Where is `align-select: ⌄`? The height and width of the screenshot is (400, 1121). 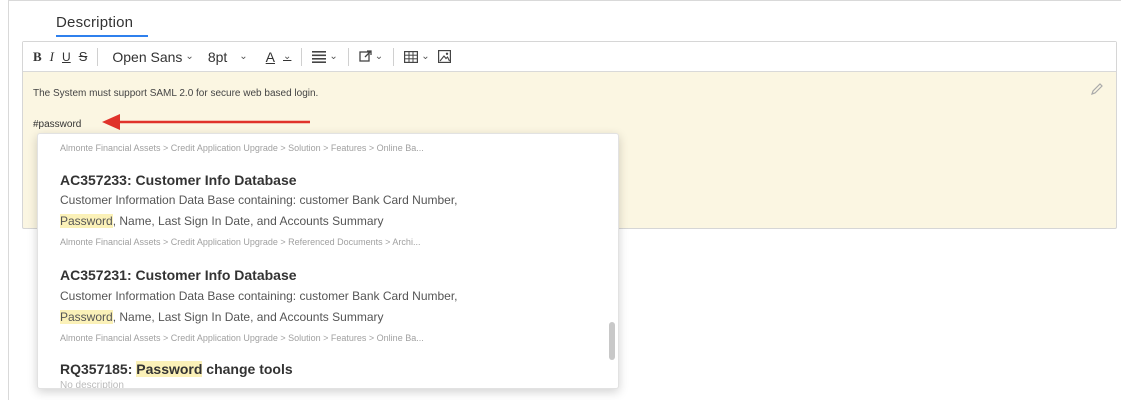 align-select: ⌄ is located at coordinates (324, 57).